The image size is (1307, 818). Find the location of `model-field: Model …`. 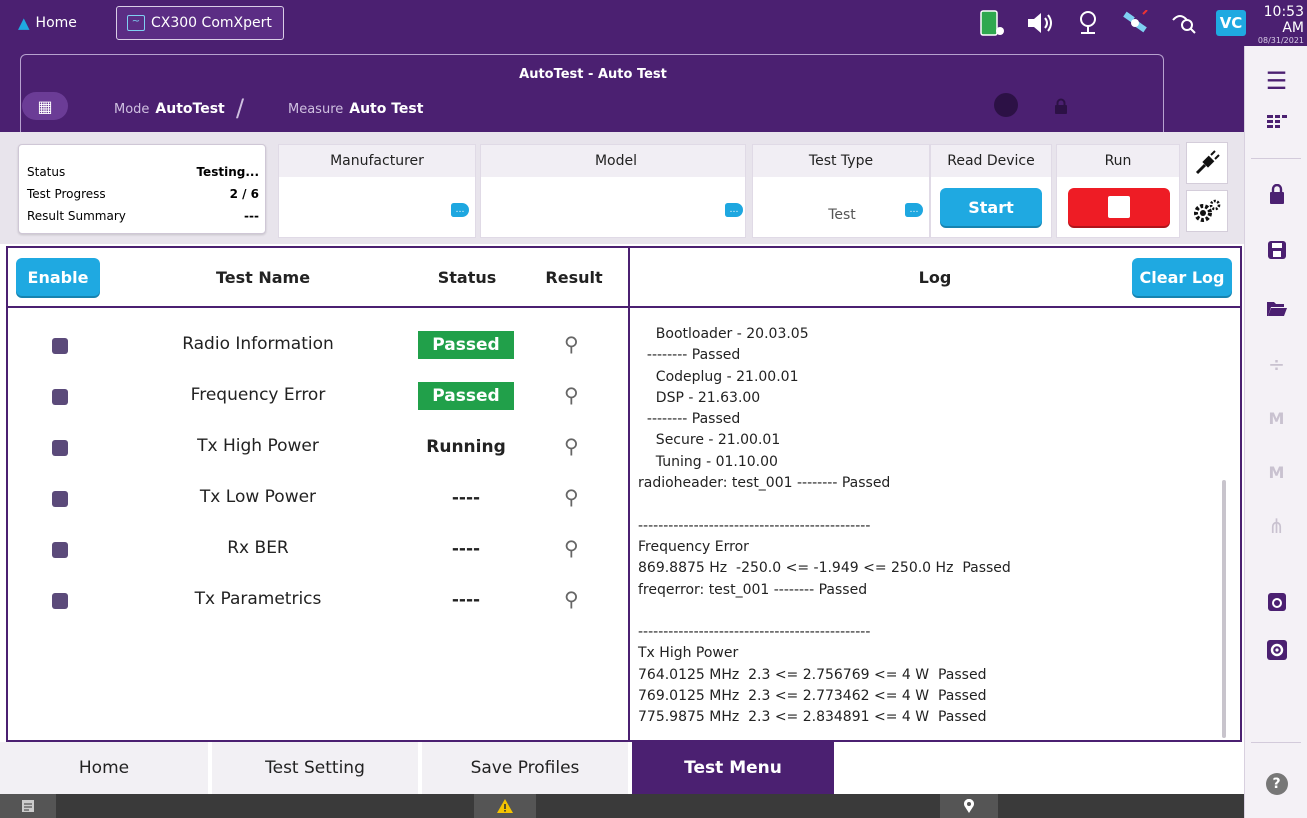

model-field: Model … is located at coordinates (613, 191).